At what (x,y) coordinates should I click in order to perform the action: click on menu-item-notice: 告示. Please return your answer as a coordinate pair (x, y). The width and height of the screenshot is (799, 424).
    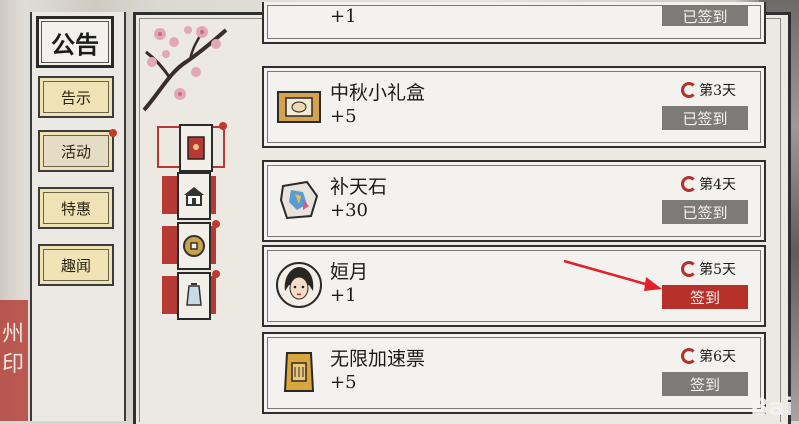
    Looking at the image, I should click on (76, 97).